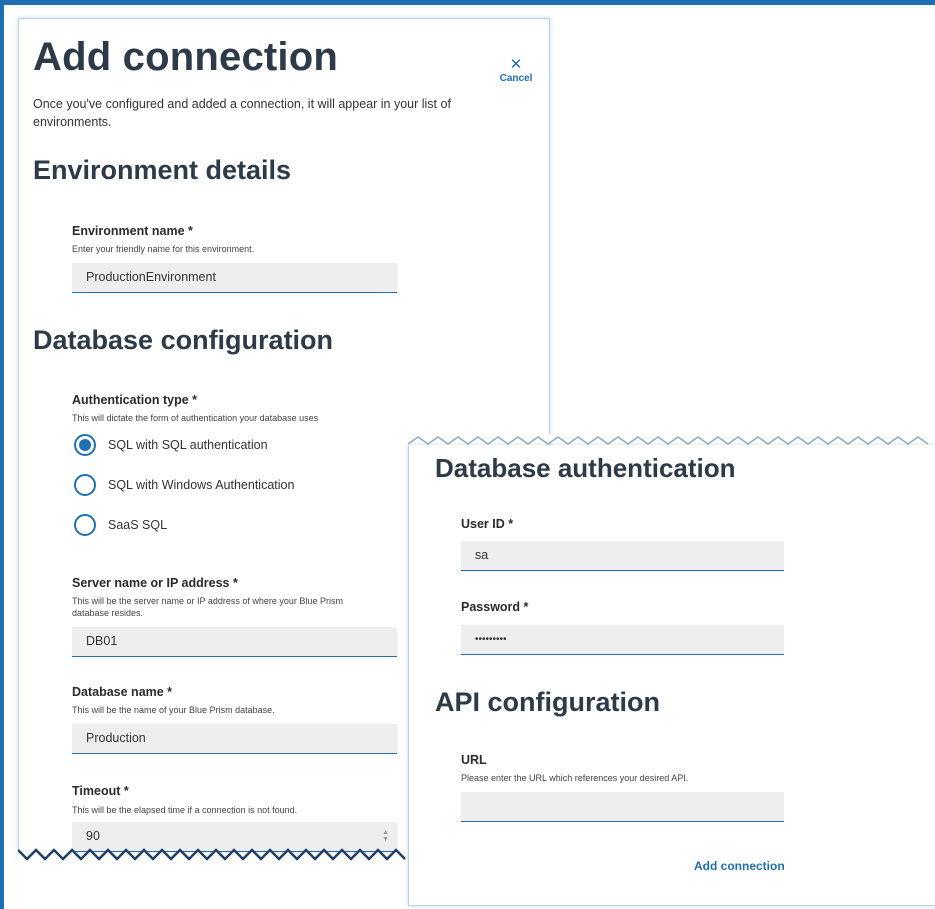 The image size is (935, 909). Describe the element at coordinates (135, 400) in the screenshot. I see `authentication-type-label: Authentication type *` at that location.